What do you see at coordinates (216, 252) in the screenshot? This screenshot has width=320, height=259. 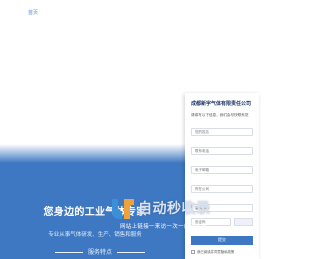 I see `privacy-label: 我已阅读并同意隐私政策` at bounding box center [216, 252].